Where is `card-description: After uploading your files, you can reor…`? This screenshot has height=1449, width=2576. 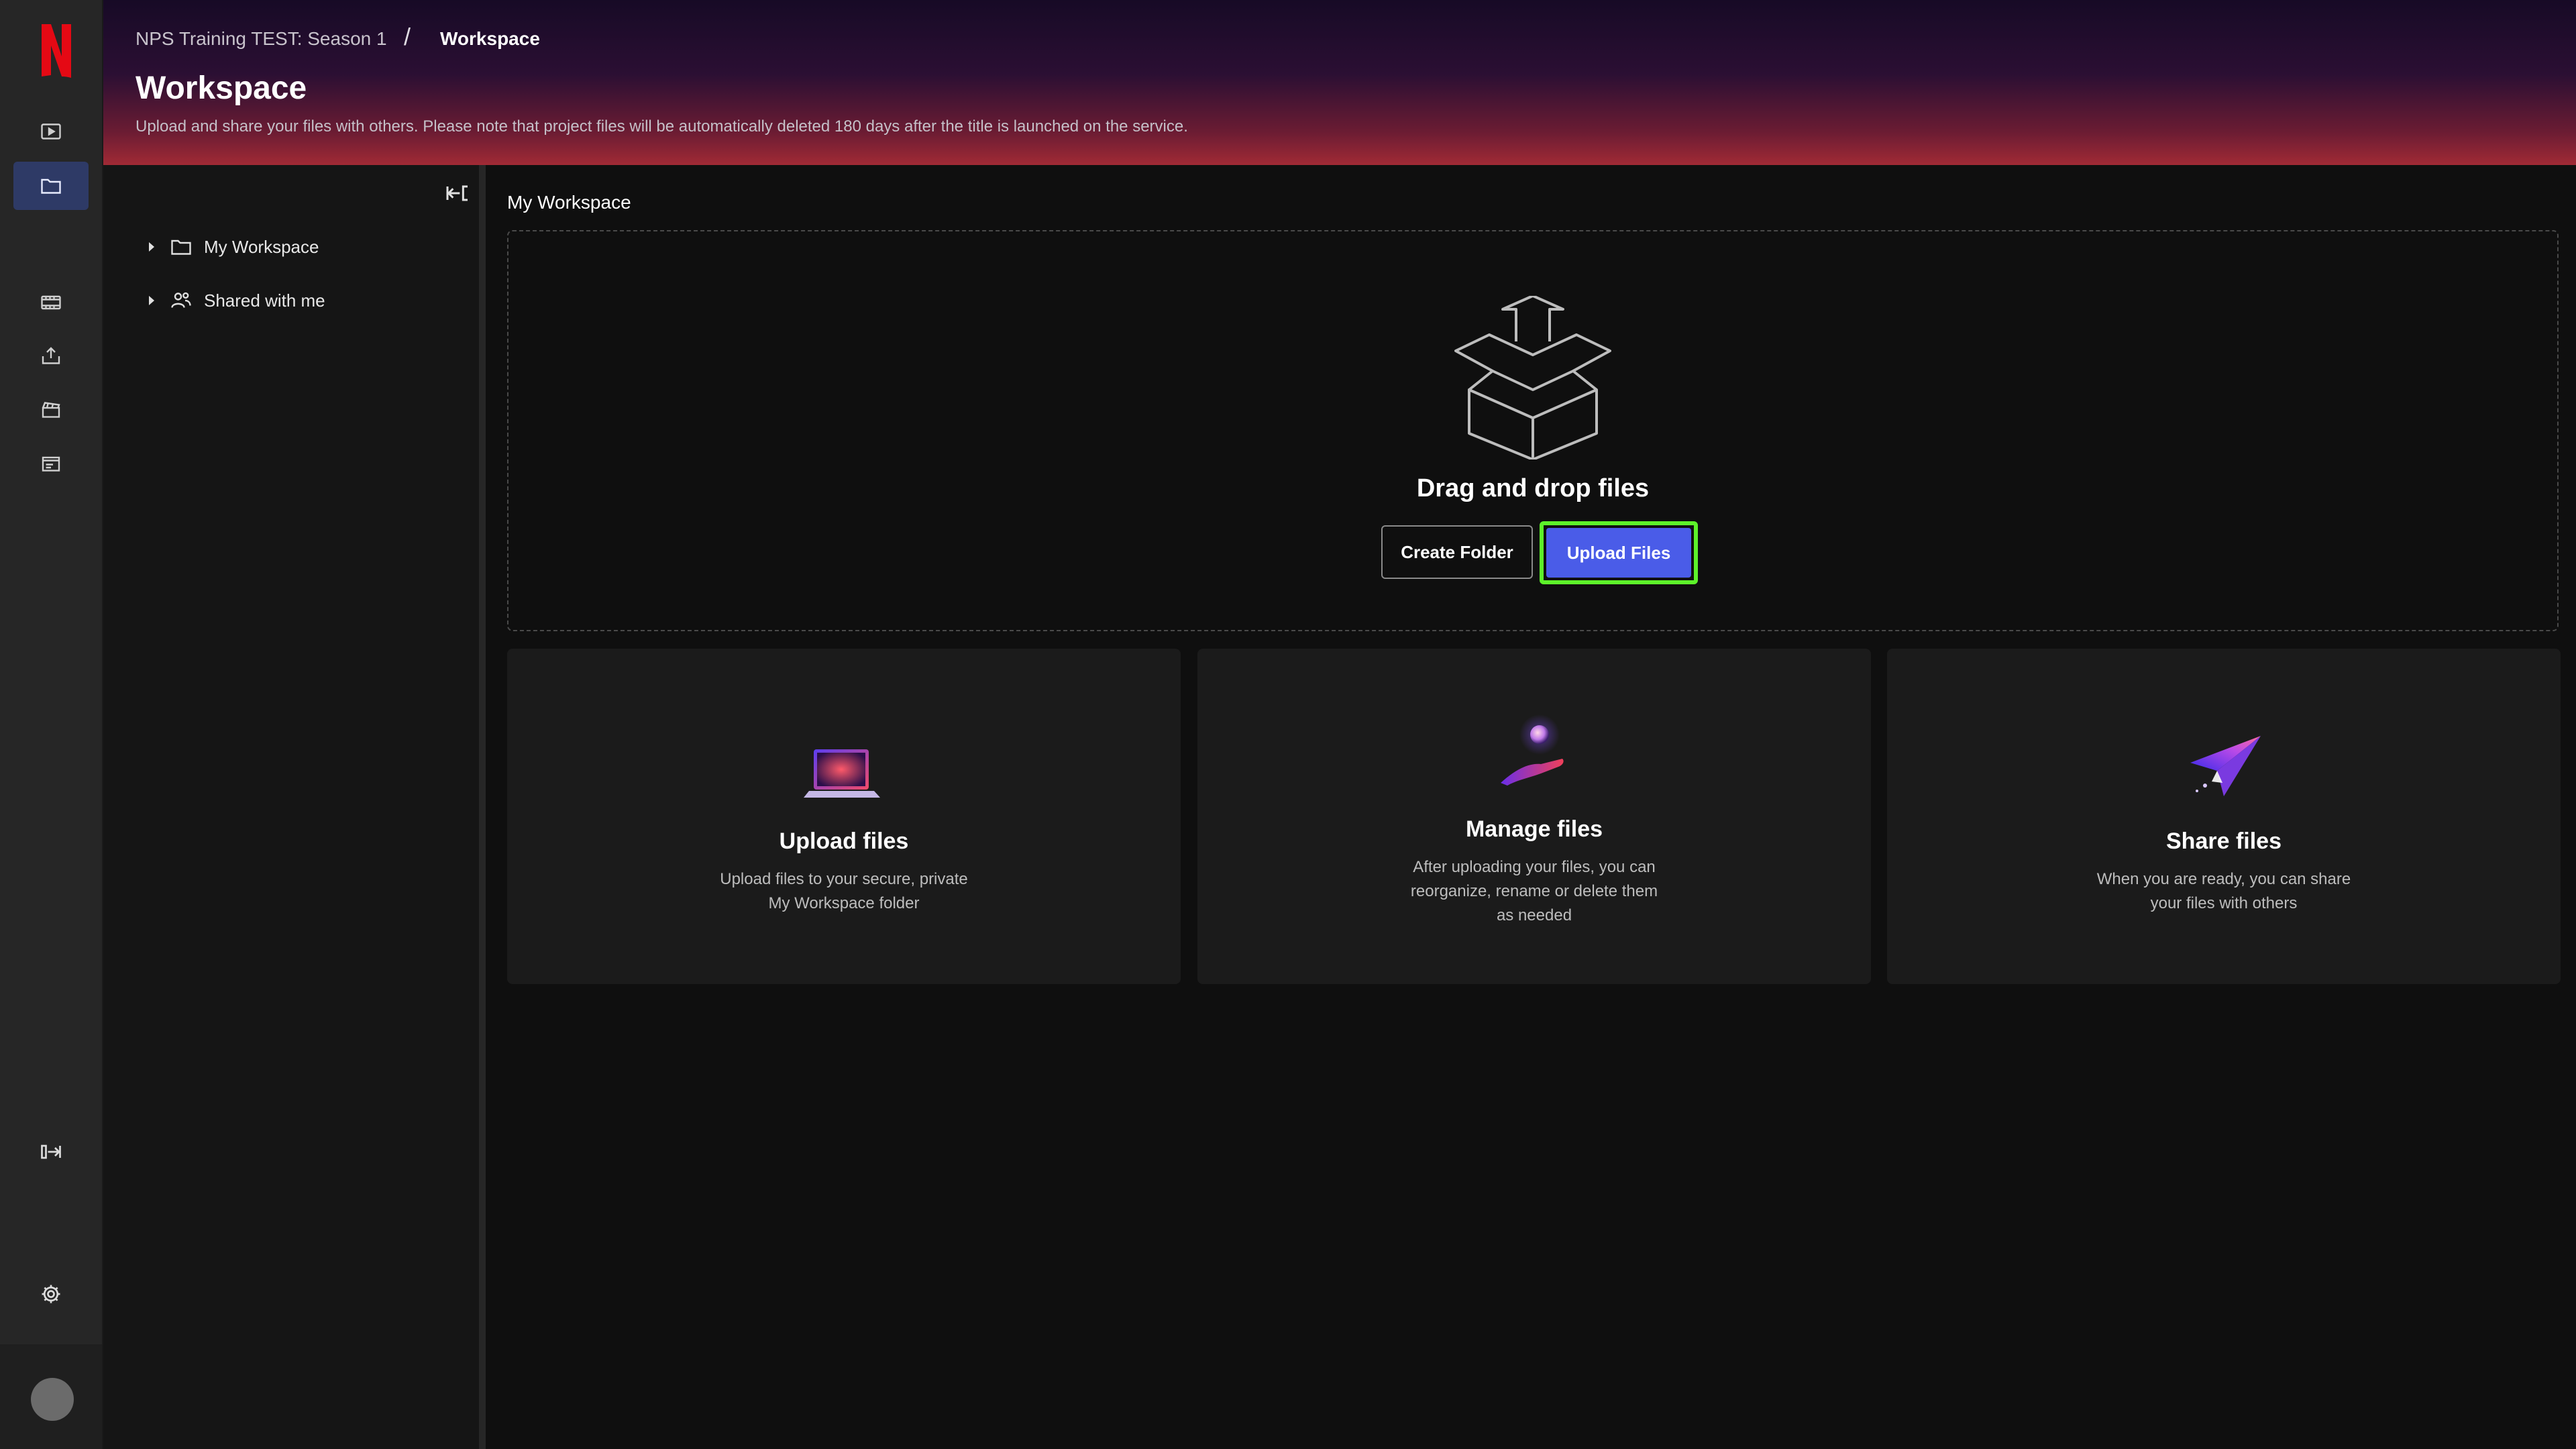
card-description: After uploading your files, you can reor… is located at coordinates (1534, 891).